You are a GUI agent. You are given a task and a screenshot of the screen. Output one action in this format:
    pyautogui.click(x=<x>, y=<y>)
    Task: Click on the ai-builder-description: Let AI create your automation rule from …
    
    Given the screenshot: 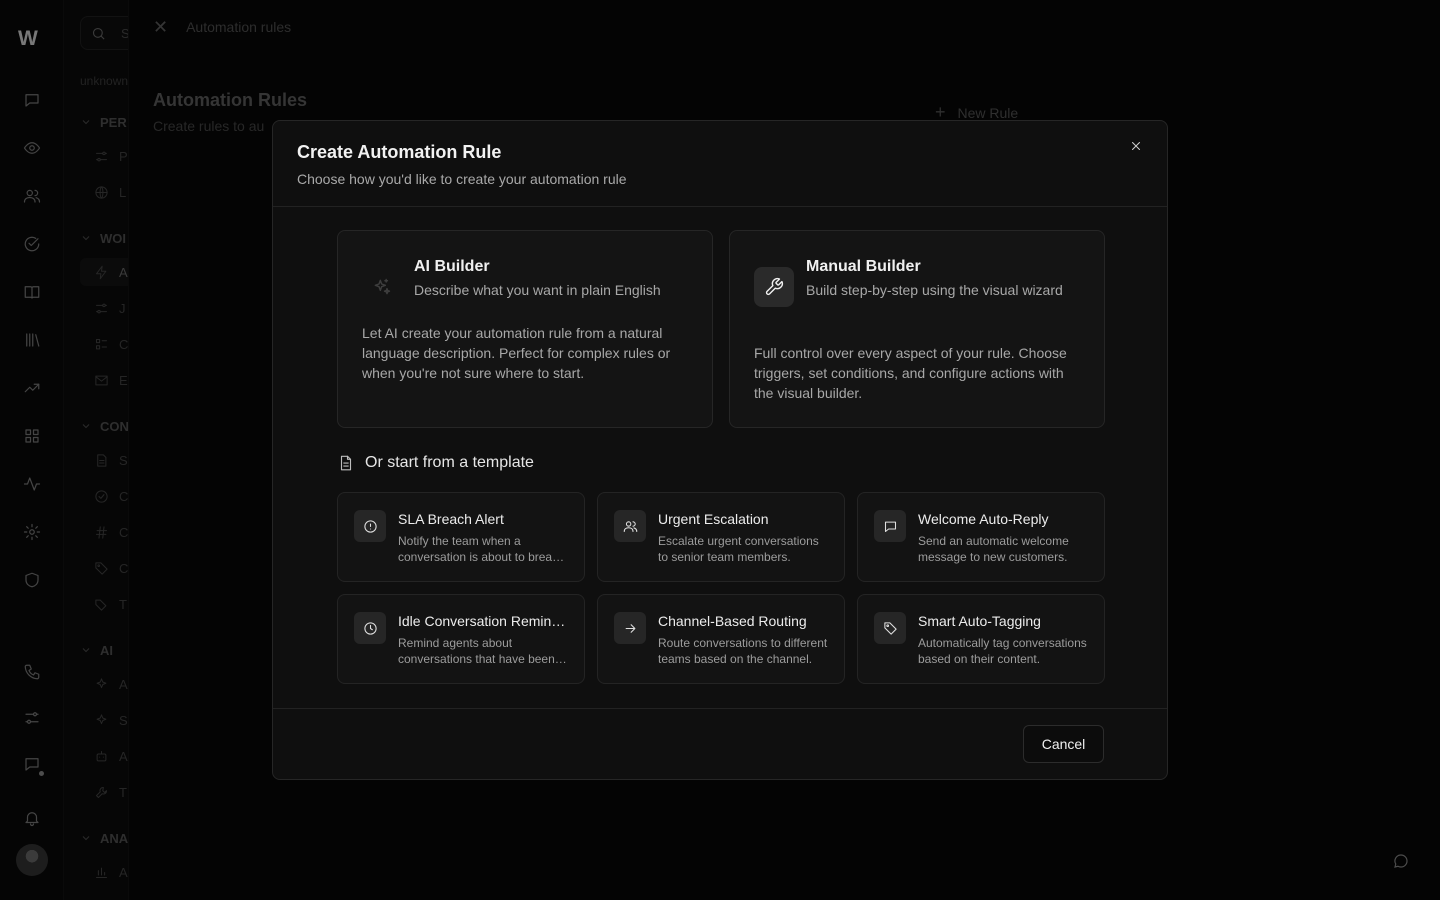 What is the action you would take?
    pyautogui.click(x=516, y=353)
    